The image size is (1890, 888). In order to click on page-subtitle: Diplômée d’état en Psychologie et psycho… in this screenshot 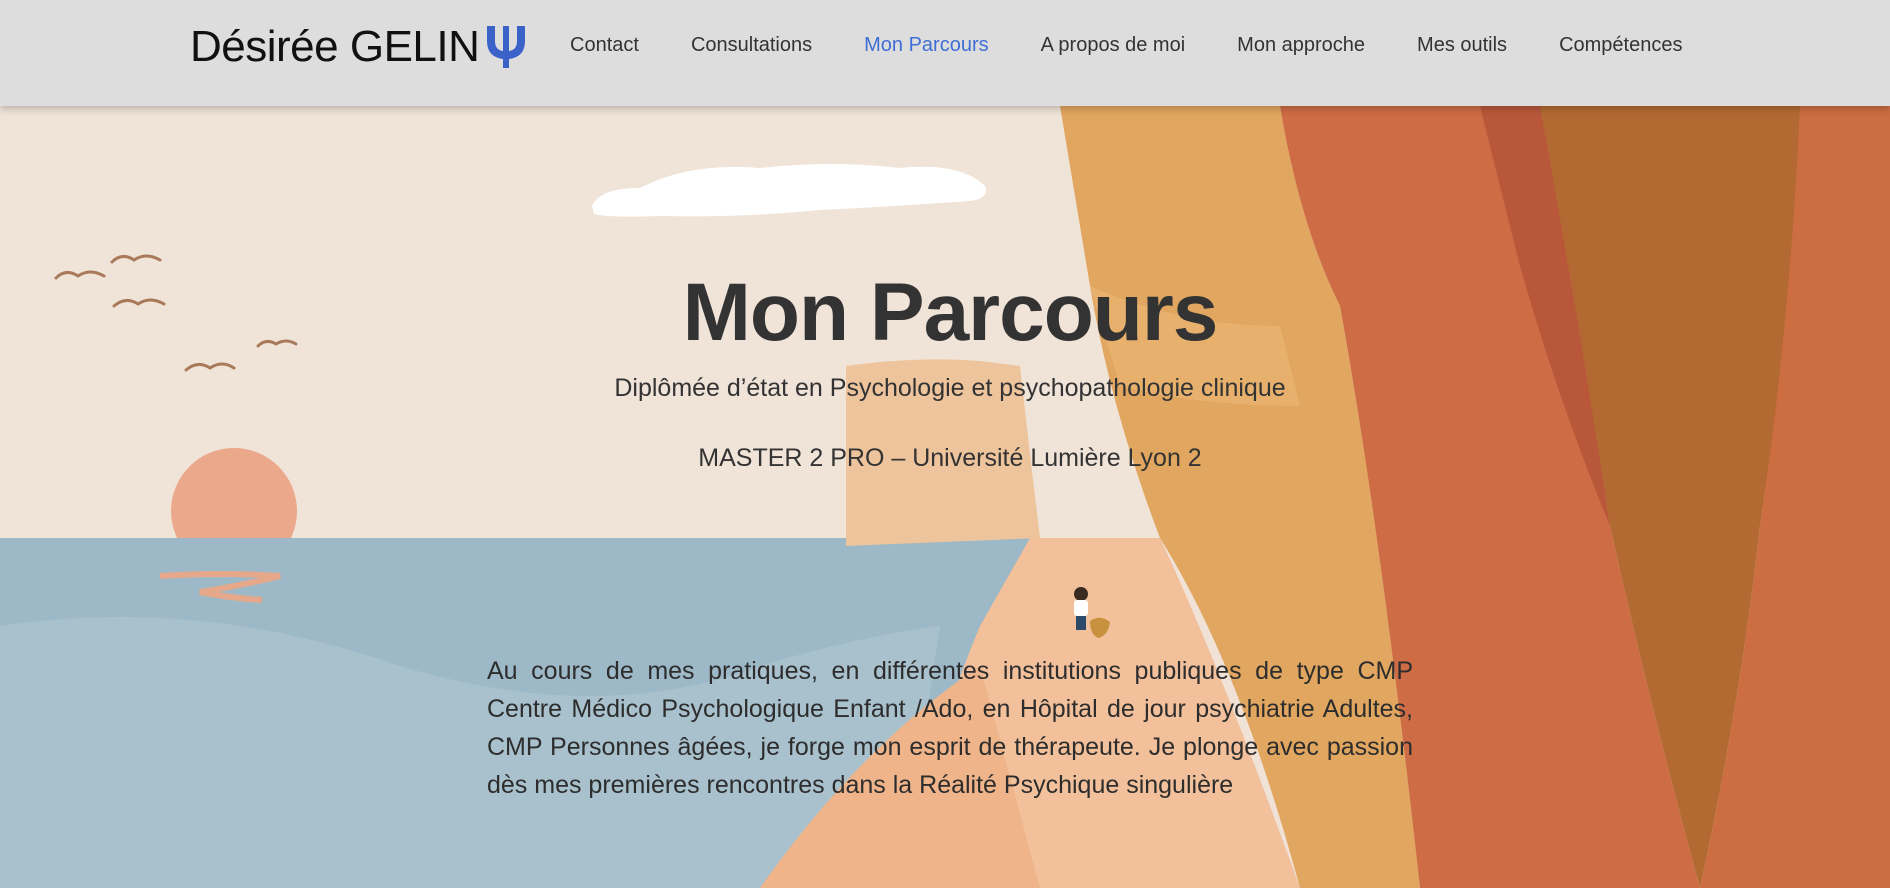, I will do `click(950, 388)`.